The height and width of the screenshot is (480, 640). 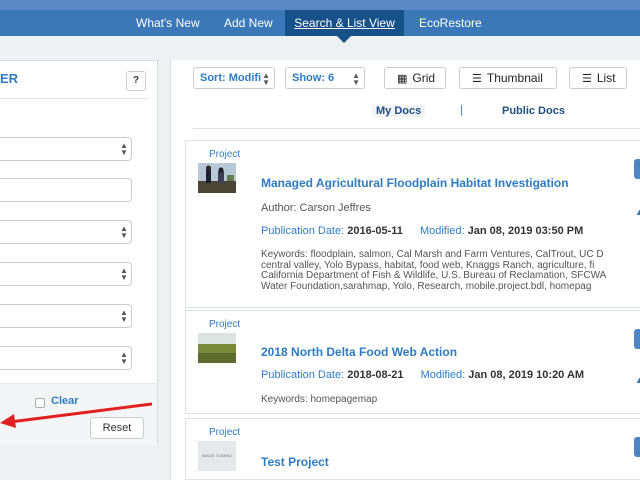 What do you see at coordinates (231, 78) in the screenshot?
I see `sort-label: Sort: Modifi` at bounding box center [231, 78].